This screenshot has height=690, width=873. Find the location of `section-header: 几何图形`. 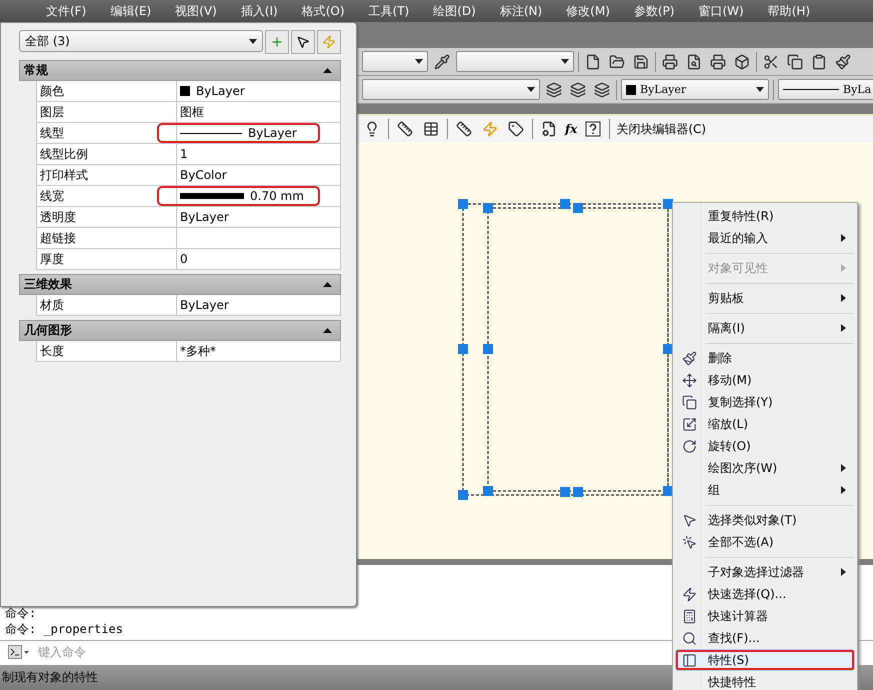

section-header: 几何图形 is located at coordinates (180, 330).